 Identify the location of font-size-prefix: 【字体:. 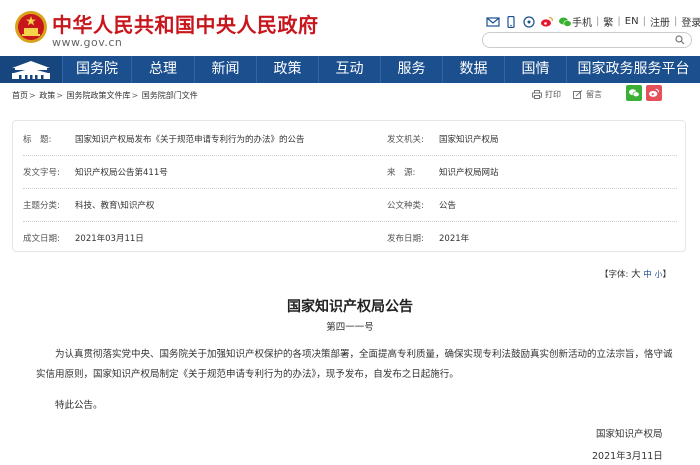
(614, 275).